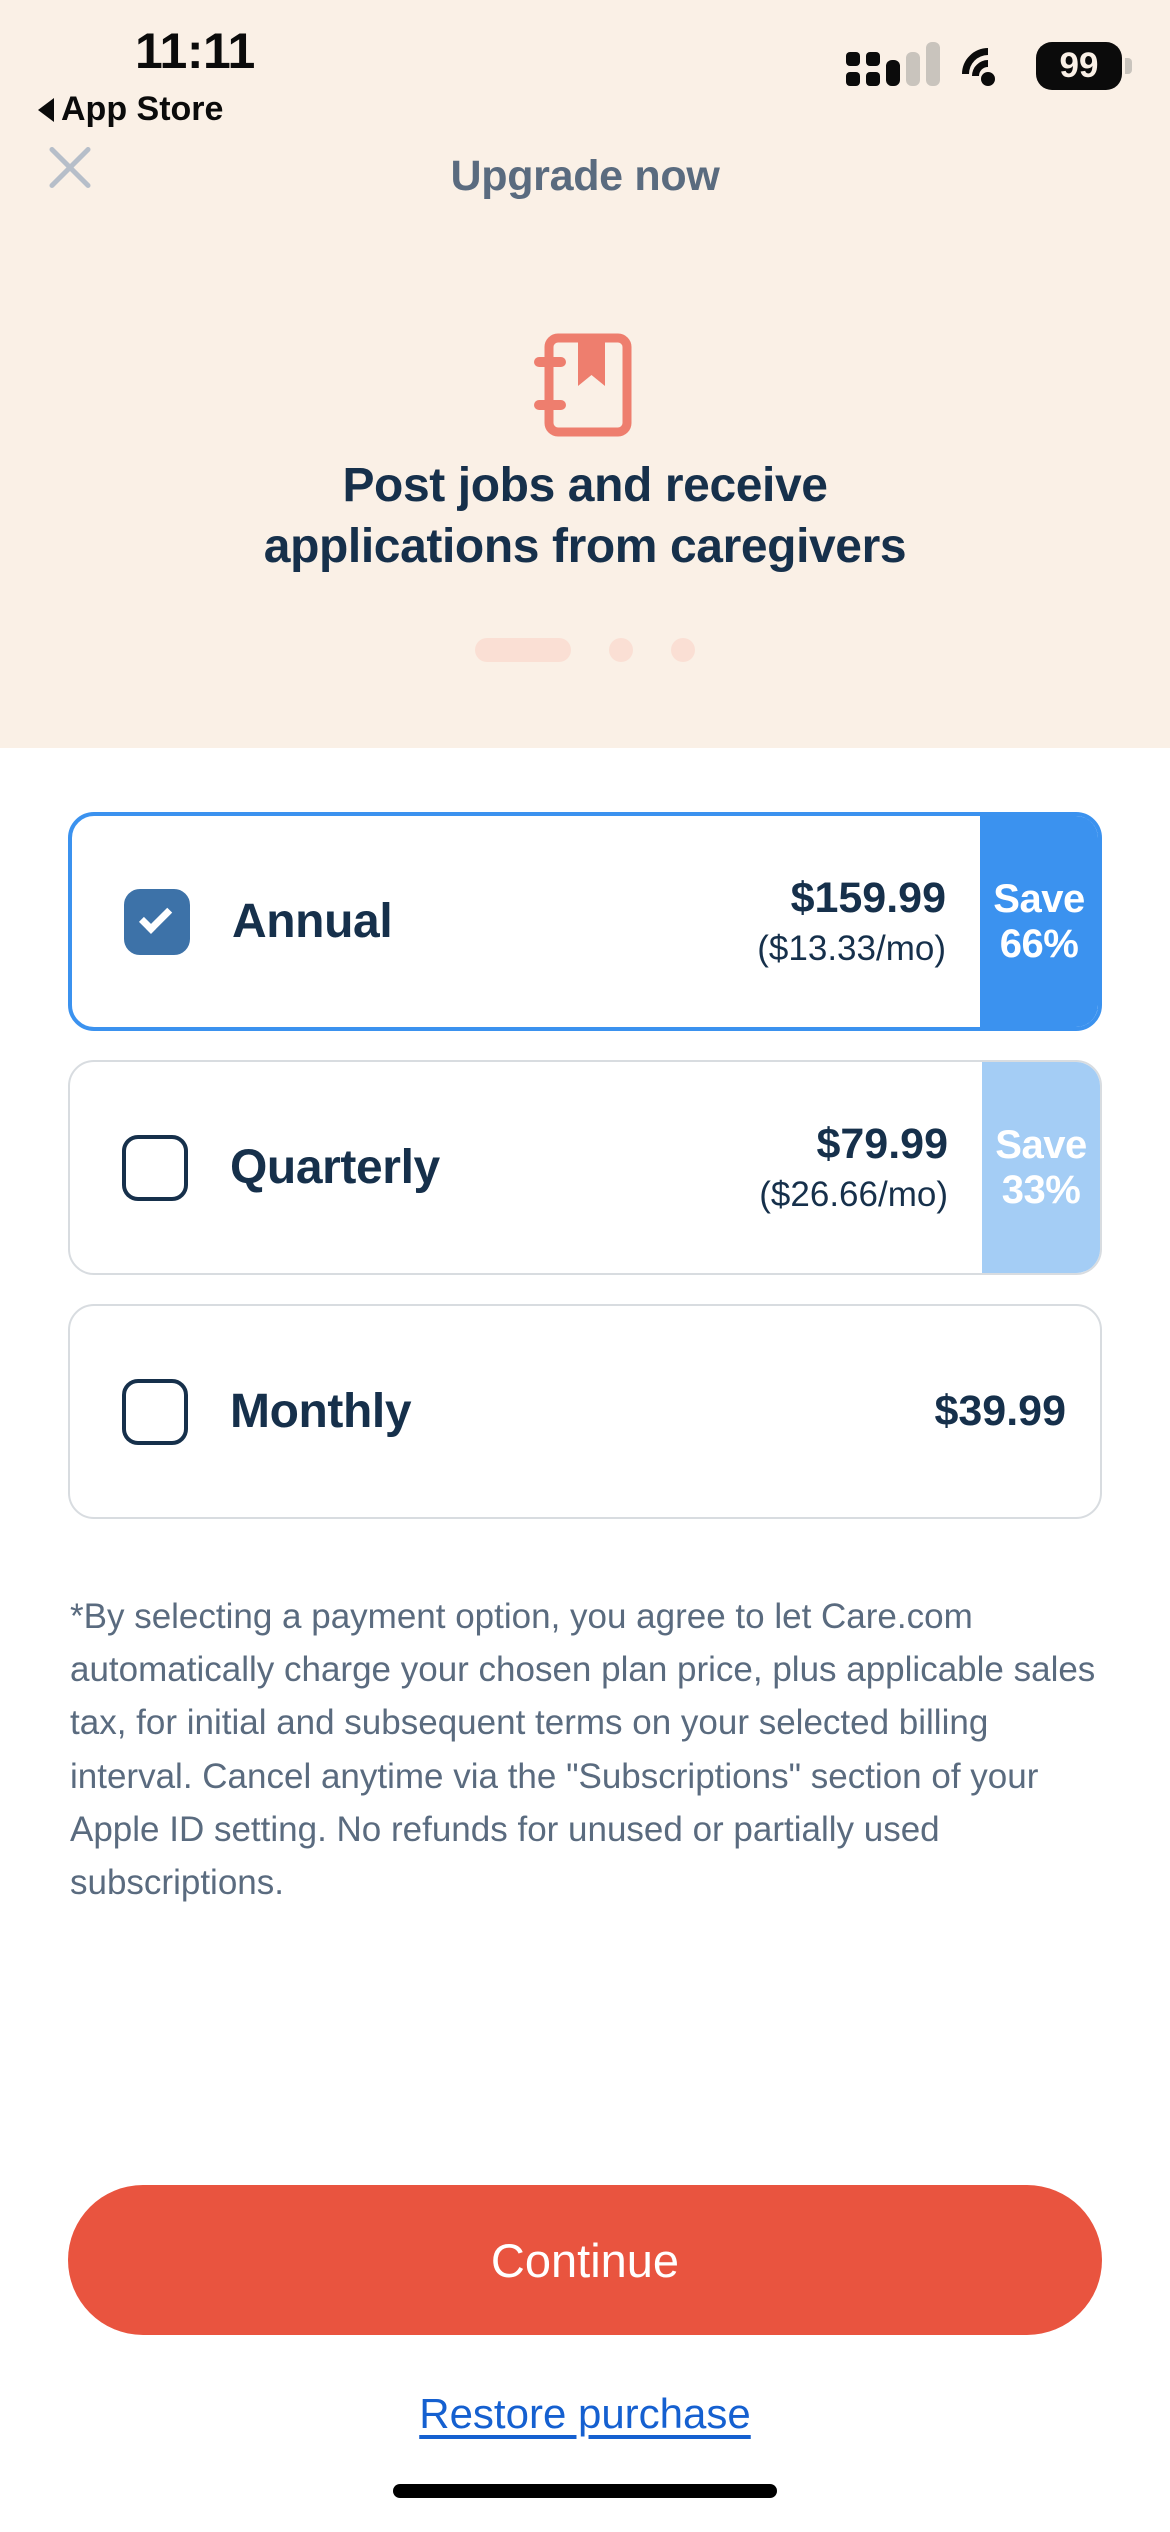 The image size is (1170, 2532). I want to click on plan-price-quarterly: $79.99, so click(882, 1144).